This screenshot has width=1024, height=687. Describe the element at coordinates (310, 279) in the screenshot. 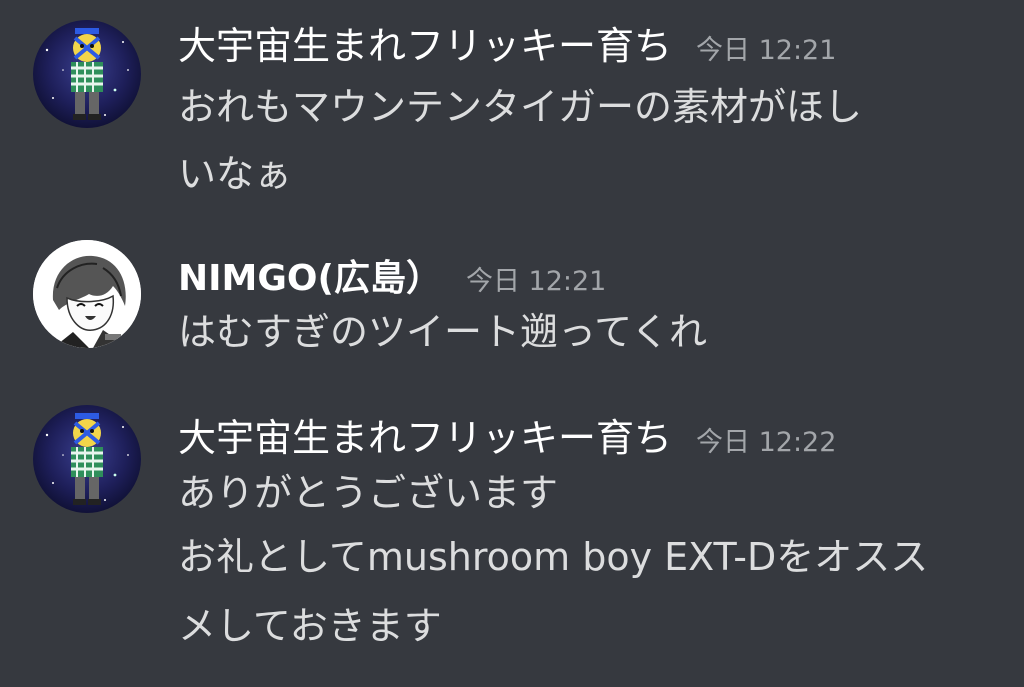

I see `username: NIMGO(広島）` at that location.